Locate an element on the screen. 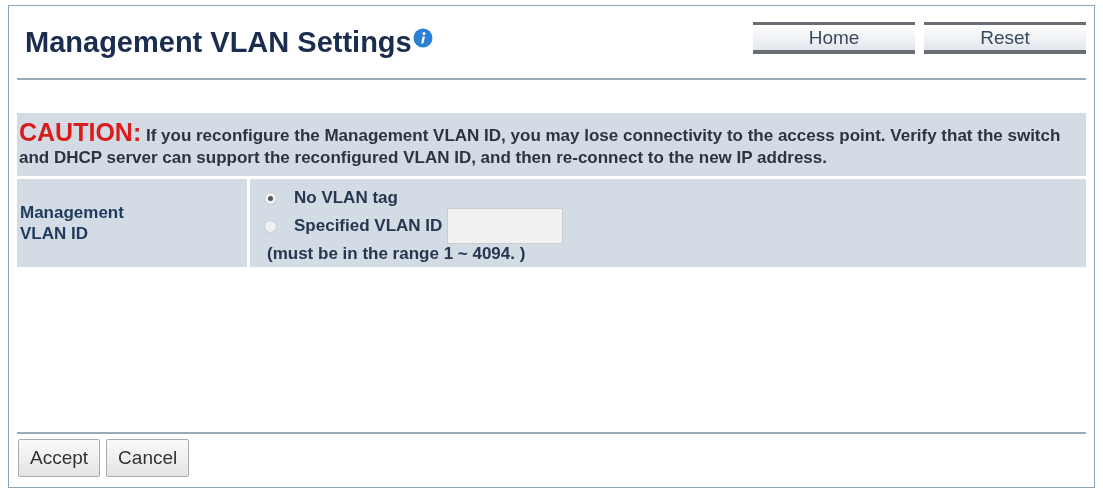 The width and height of the screenshot is (1103, 495). option-label: No VLAN tag is located at coordinates (346, 198).